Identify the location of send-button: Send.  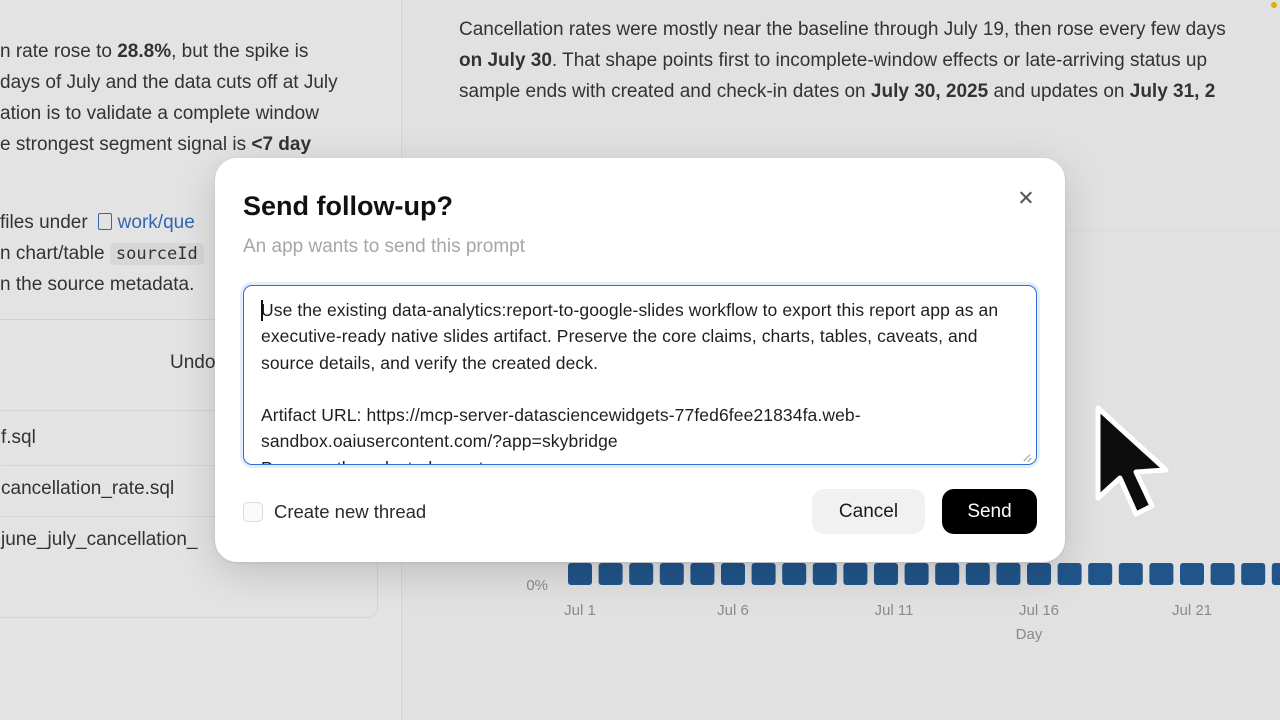
(989, 511).